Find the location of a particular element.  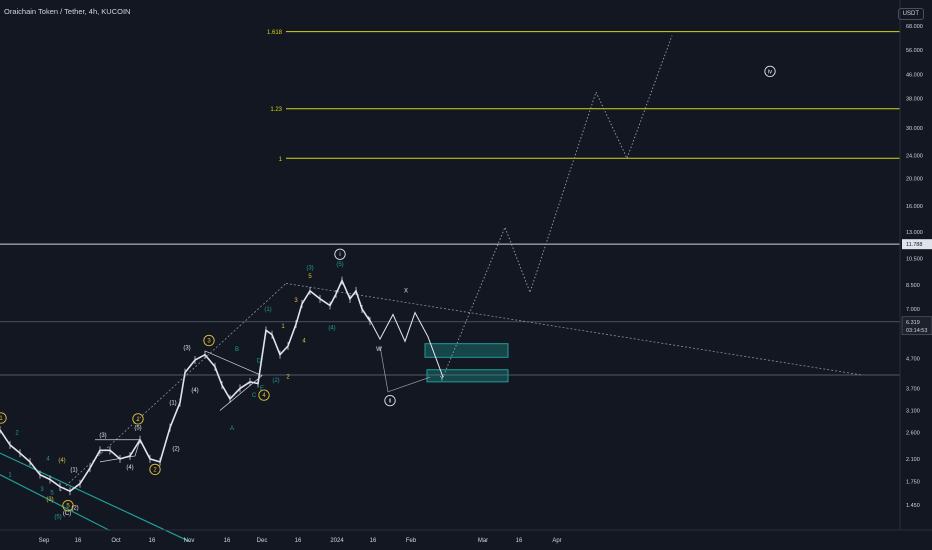

wave-label-10: (2) is located at coordinates (175, 449).